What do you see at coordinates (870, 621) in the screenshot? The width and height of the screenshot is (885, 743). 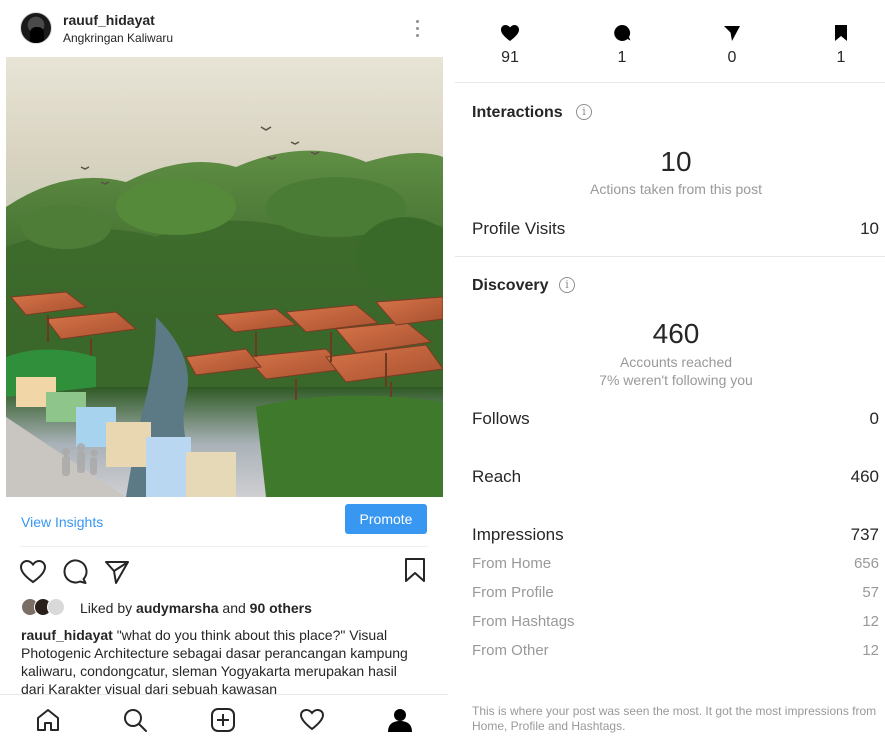 I see `from-hashtags-value: 12` at bounding box center [870, 621].